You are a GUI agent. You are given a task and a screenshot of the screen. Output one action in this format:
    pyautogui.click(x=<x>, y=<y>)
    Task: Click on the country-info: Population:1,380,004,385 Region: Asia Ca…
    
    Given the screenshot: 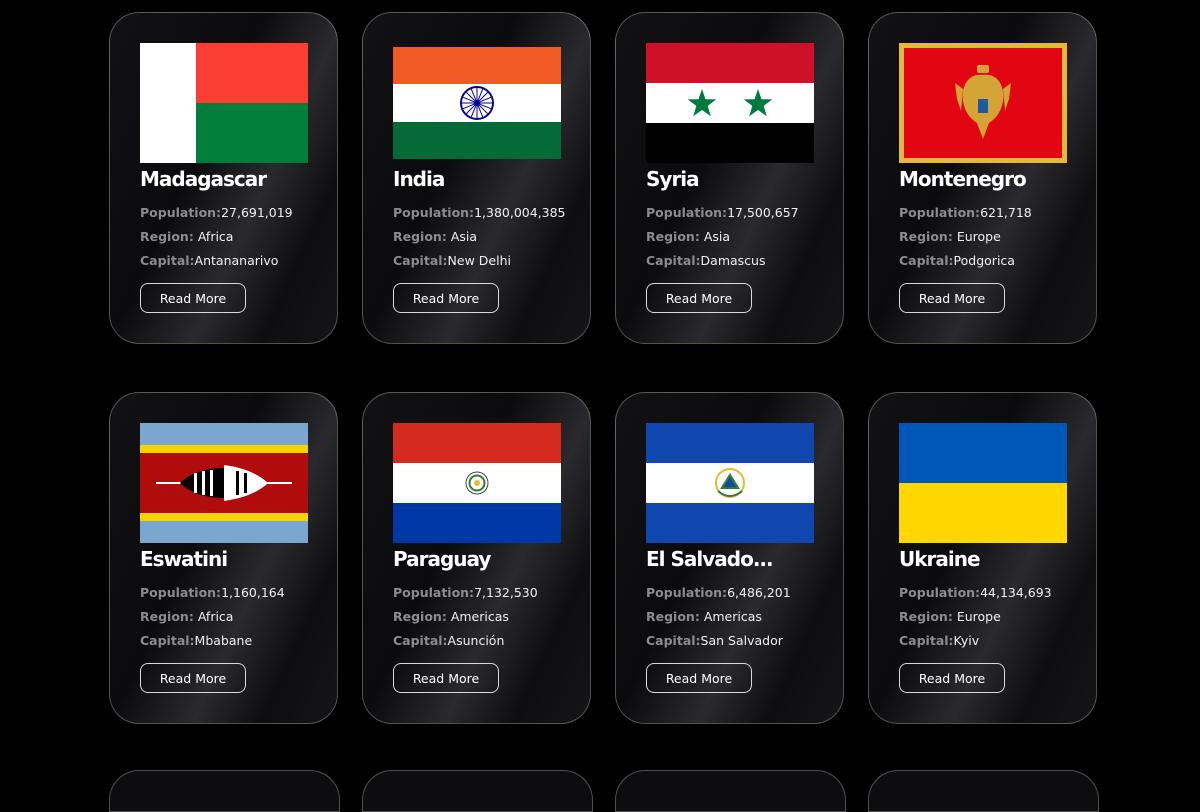 What is the action you would take?
    pyautogui.click(x=479, y=237)
    